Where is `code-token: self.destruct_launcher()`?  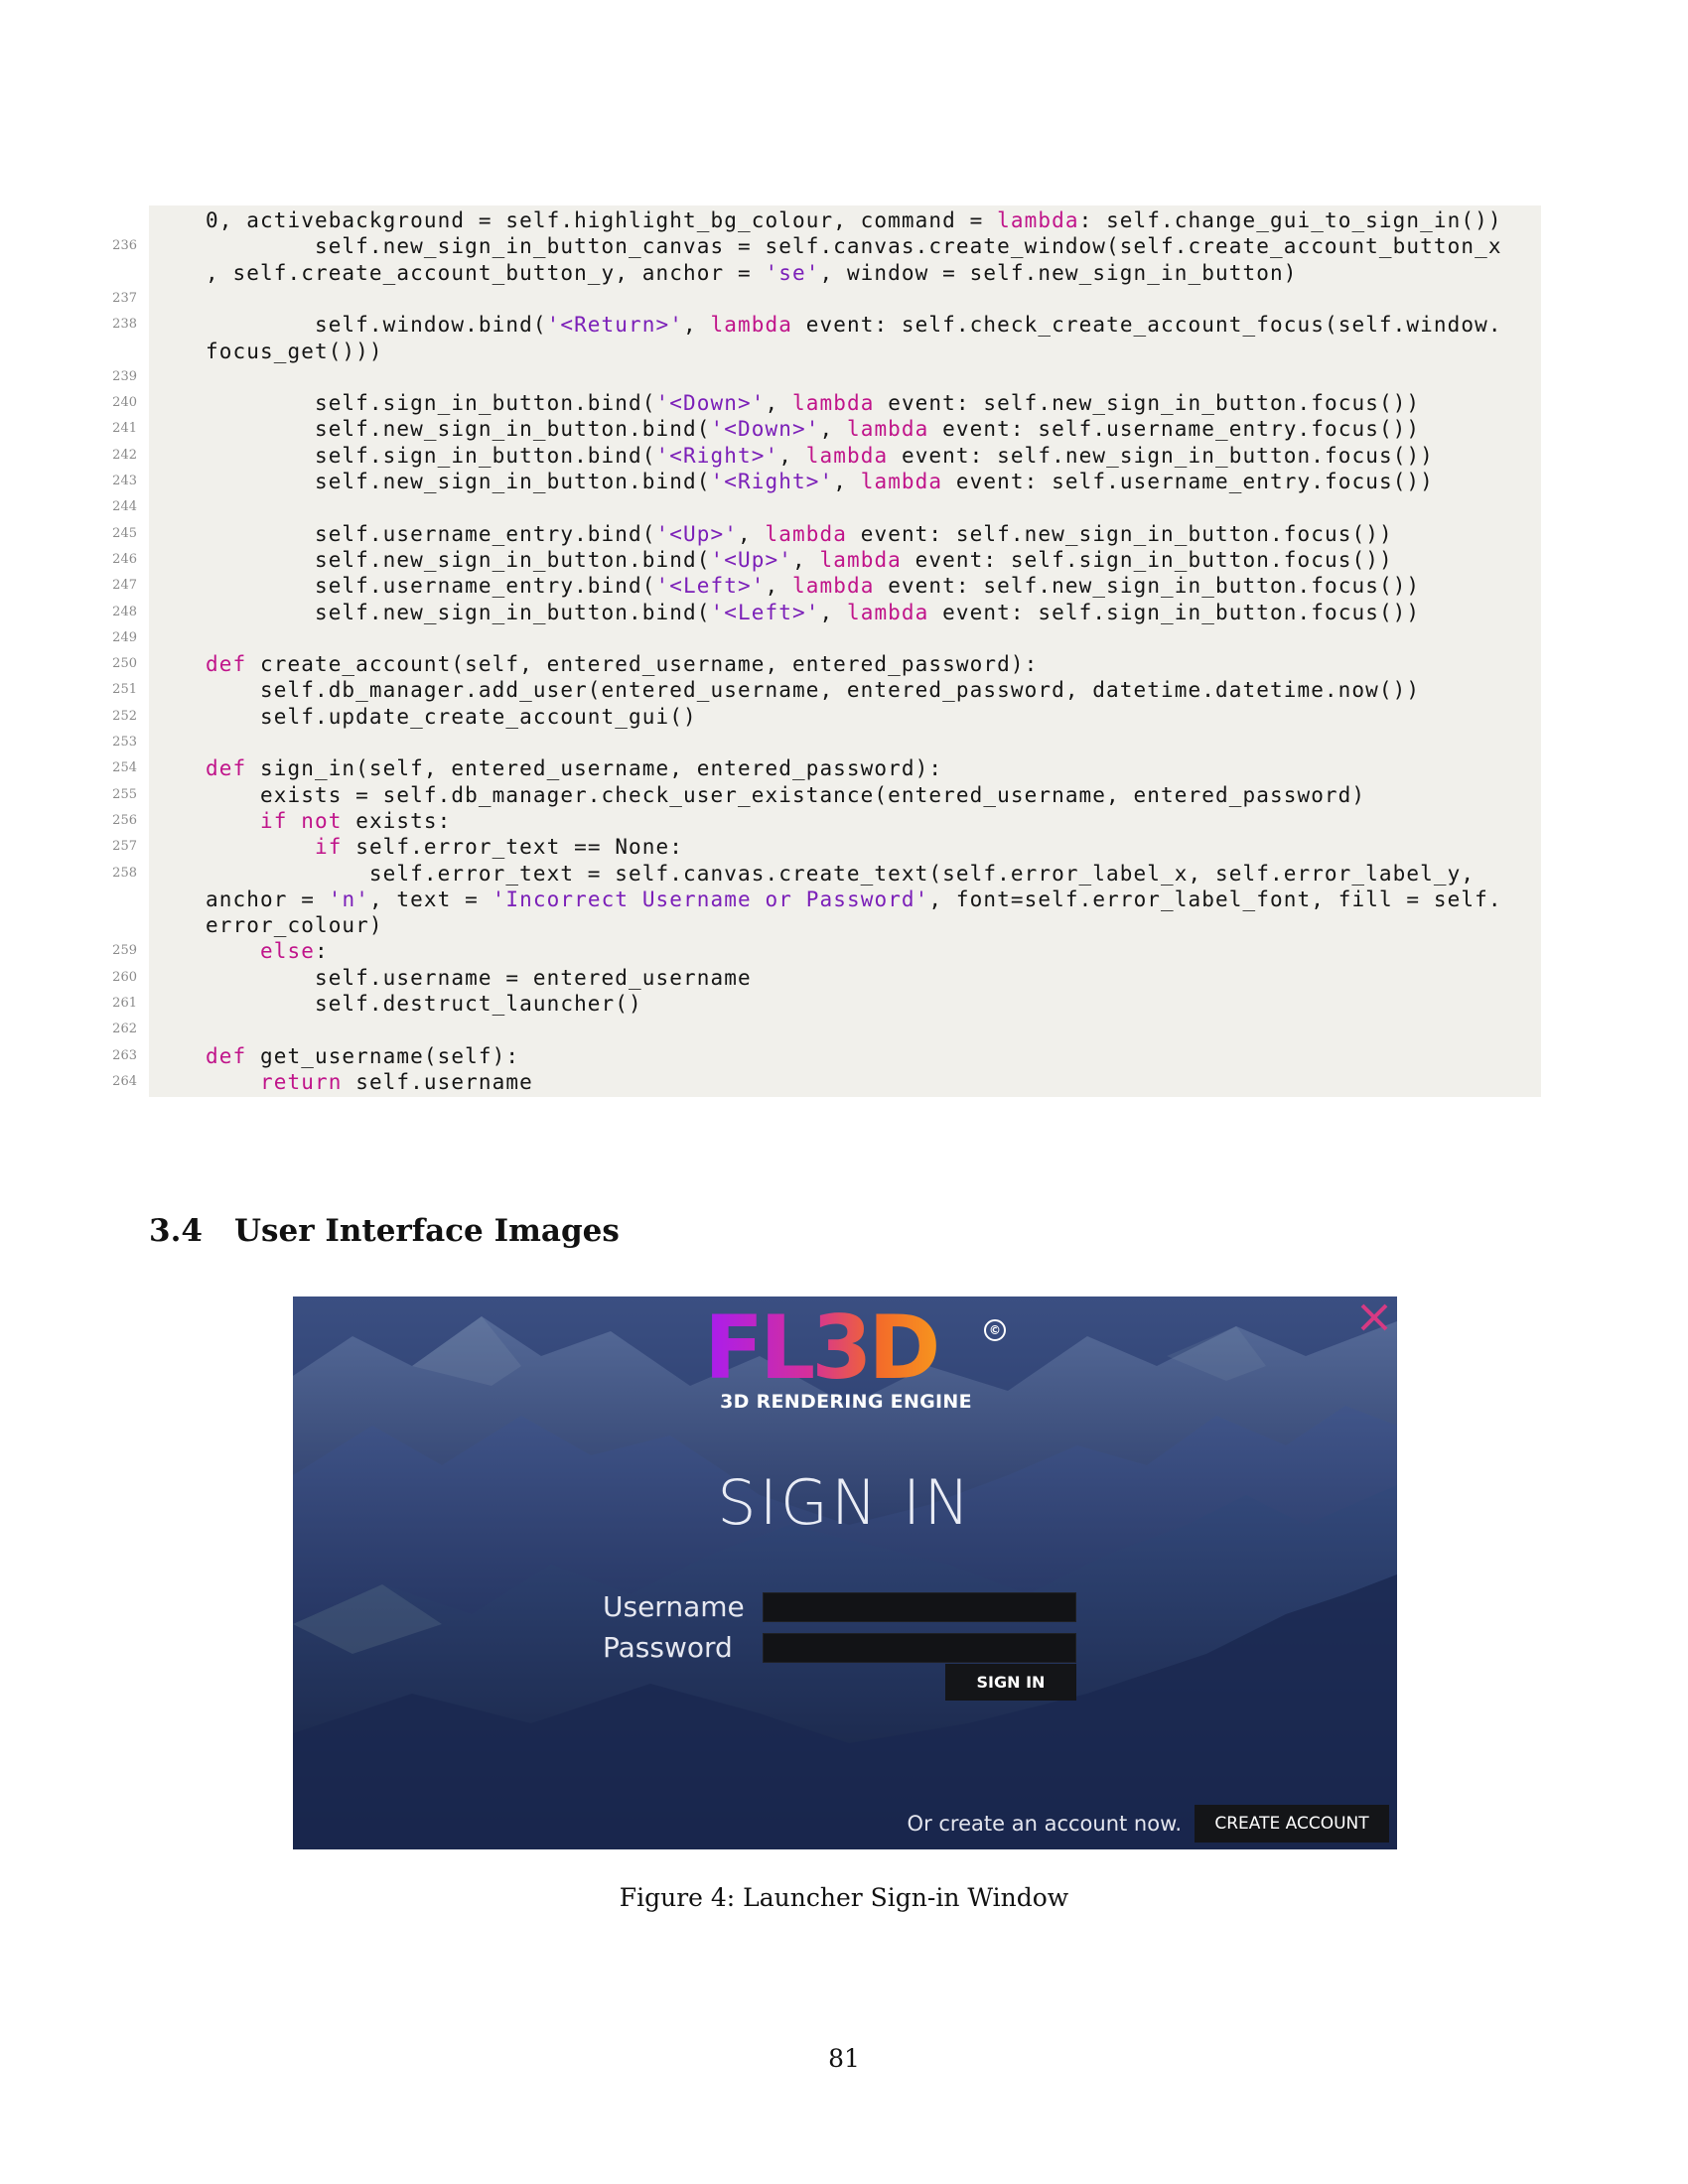 code-token: self.destruct_launcher() is located at coordinates (424, 1004).